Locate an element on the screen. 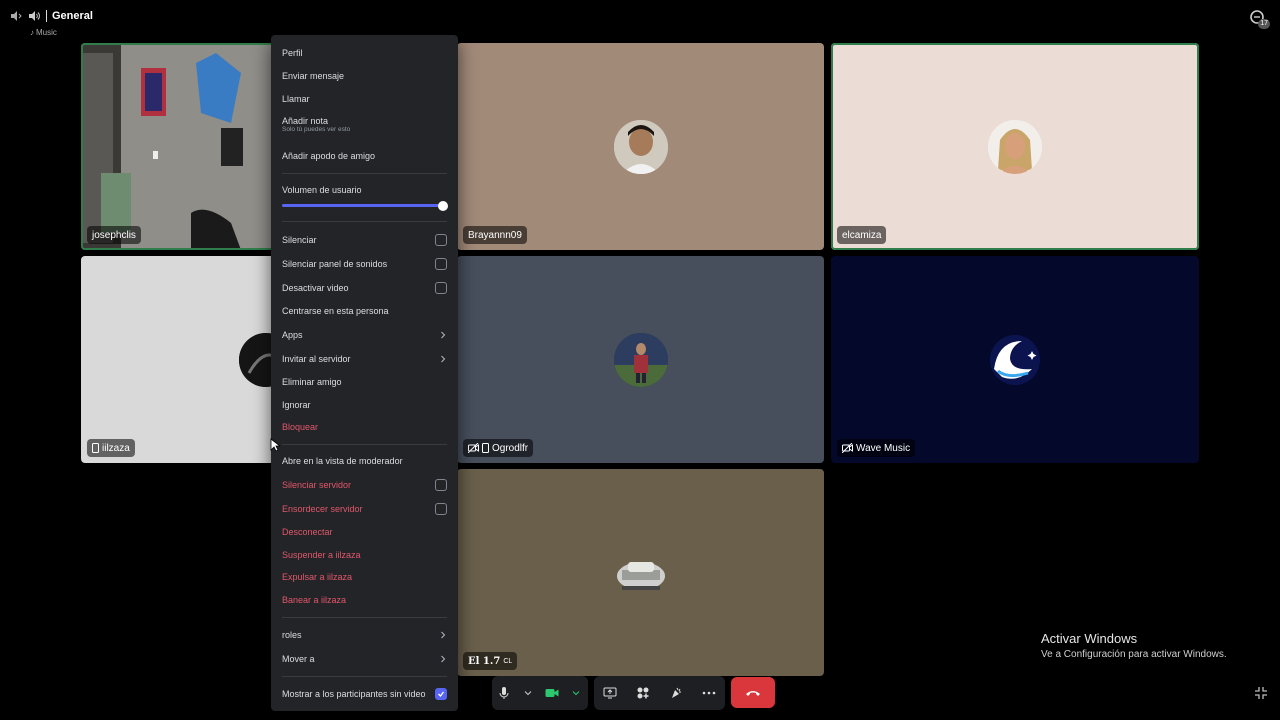  participant-name: Wave Music is located at coordinates (883, 448).